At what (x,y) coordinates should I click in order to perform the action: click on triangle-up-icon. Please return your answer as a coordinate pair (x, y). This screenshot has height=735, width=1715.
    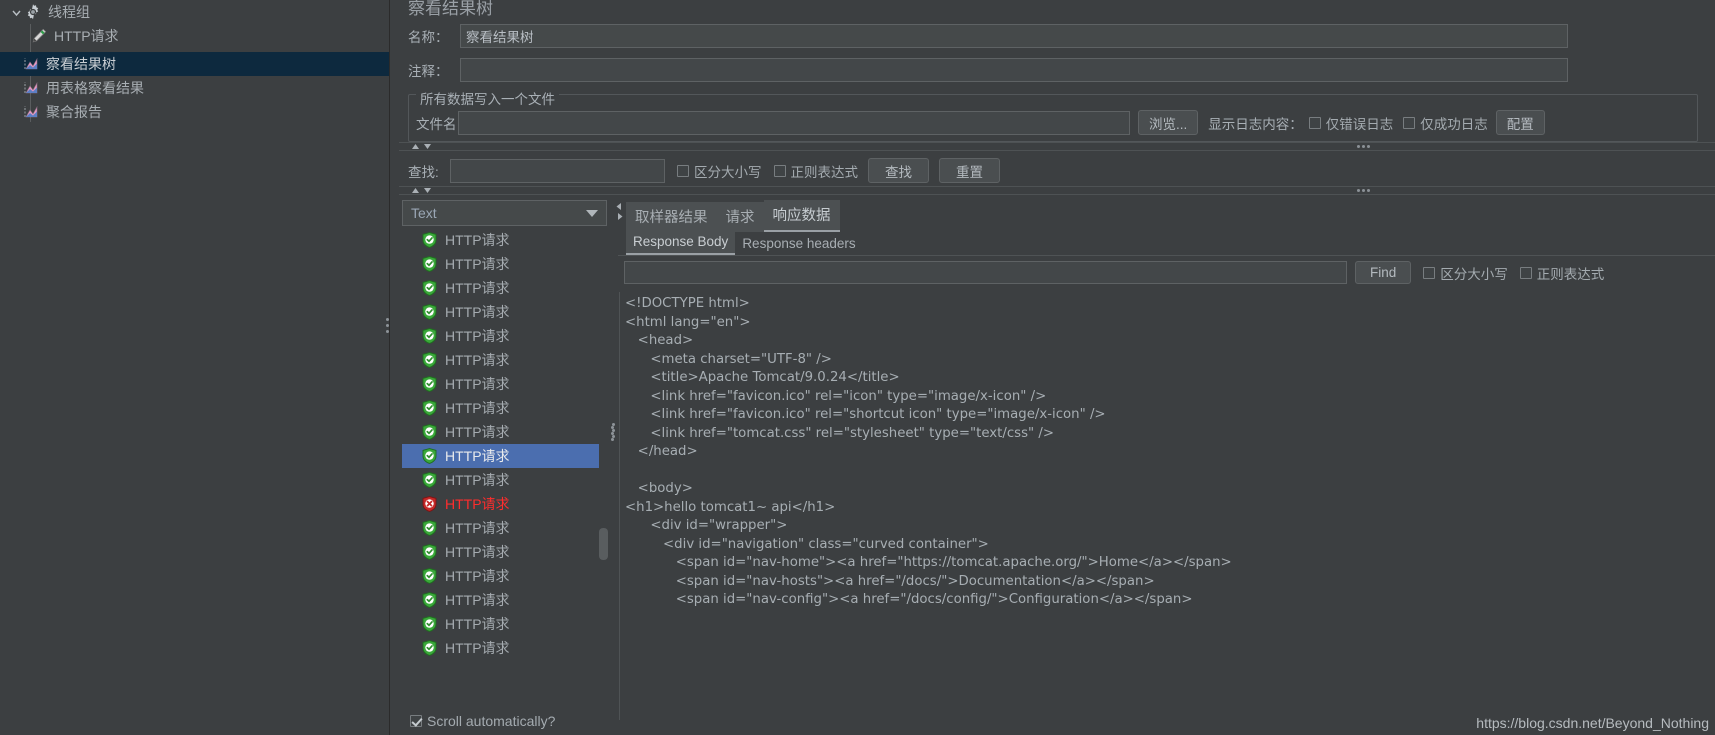
    Looking at the image, I should click on (415, 190).